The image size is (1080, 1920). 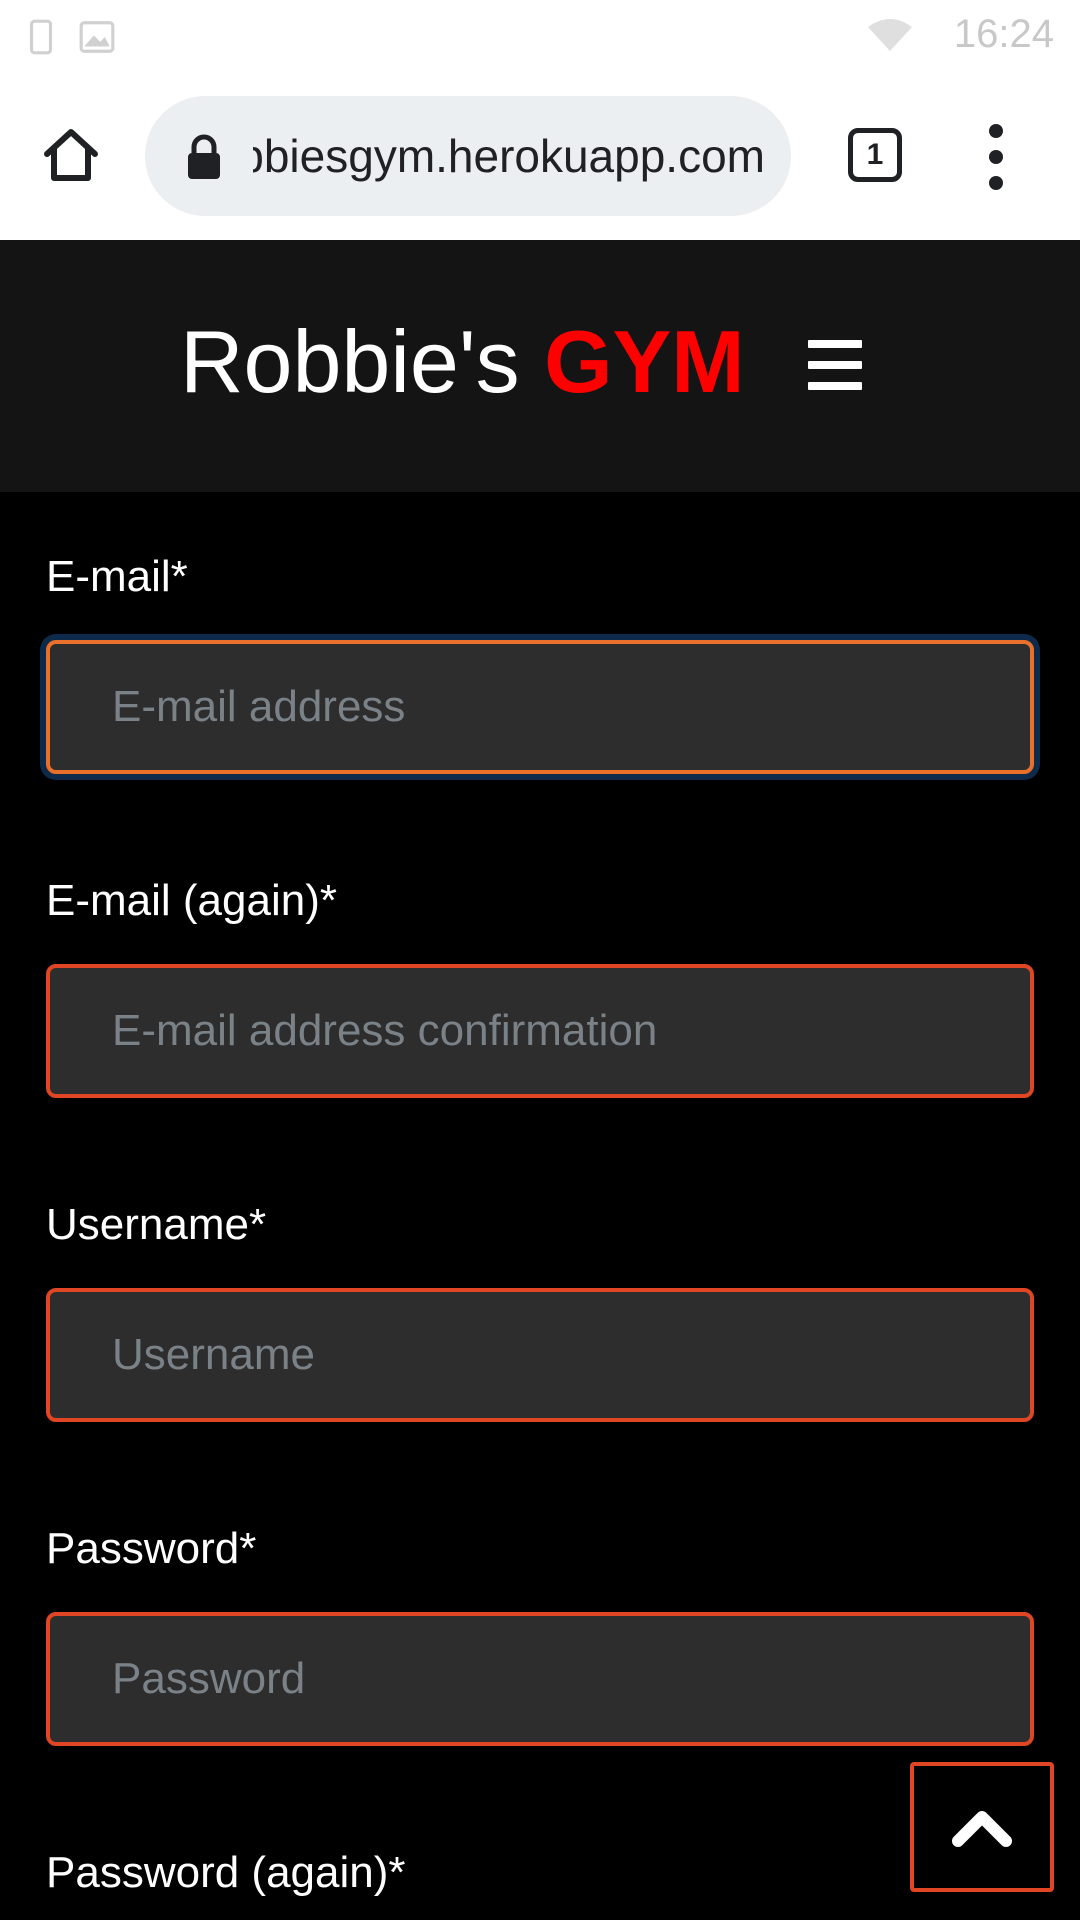 I want to click on more-vert-icon, so click(x=996, y=157).